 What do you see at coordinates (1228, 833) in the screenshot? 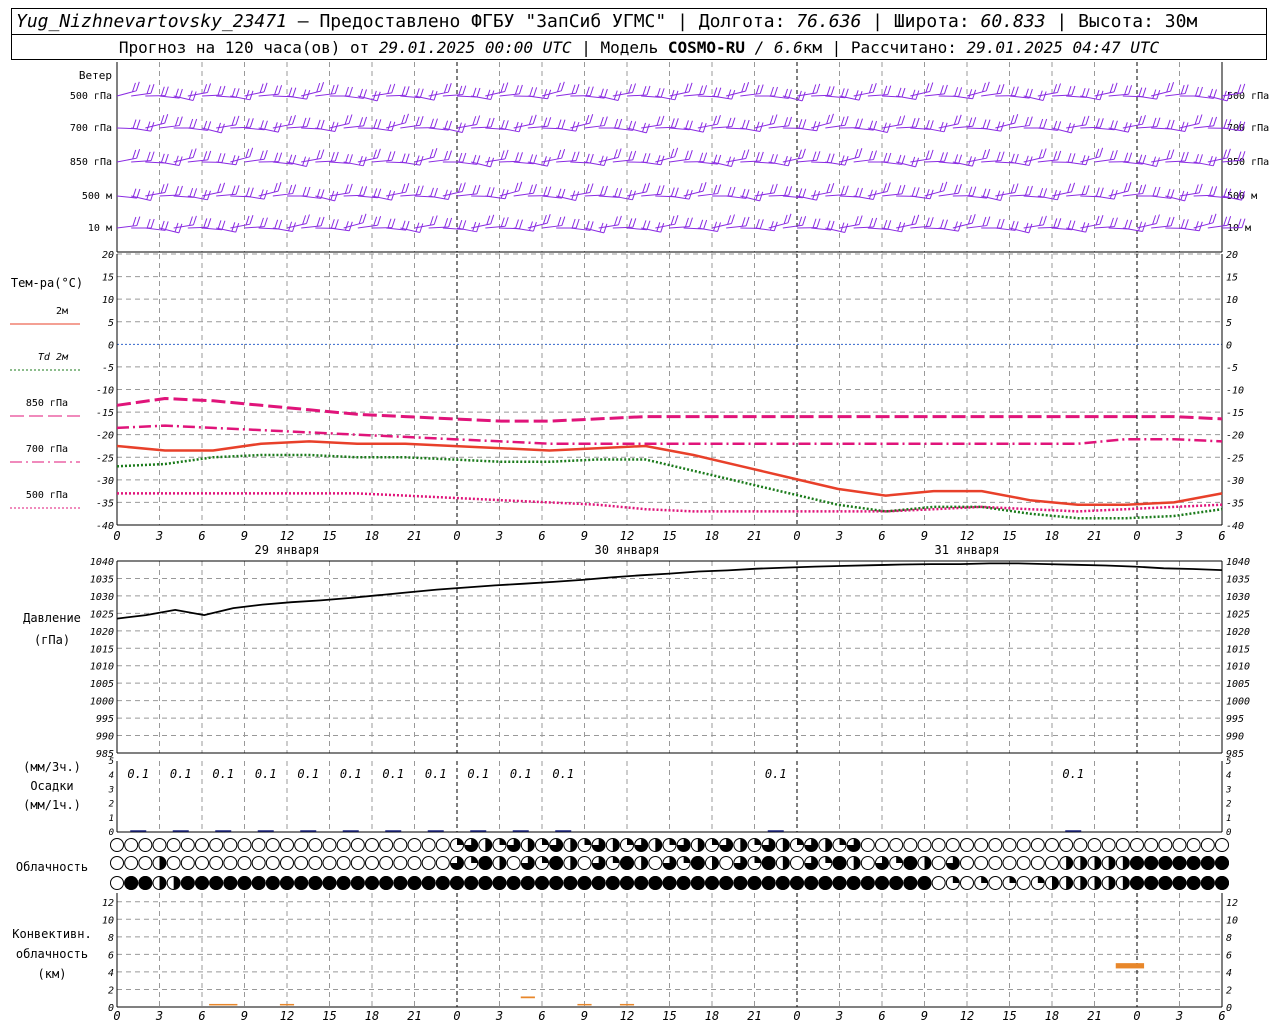
I see `prec-ytick-right: 0` at bounding box center [1228, 833].